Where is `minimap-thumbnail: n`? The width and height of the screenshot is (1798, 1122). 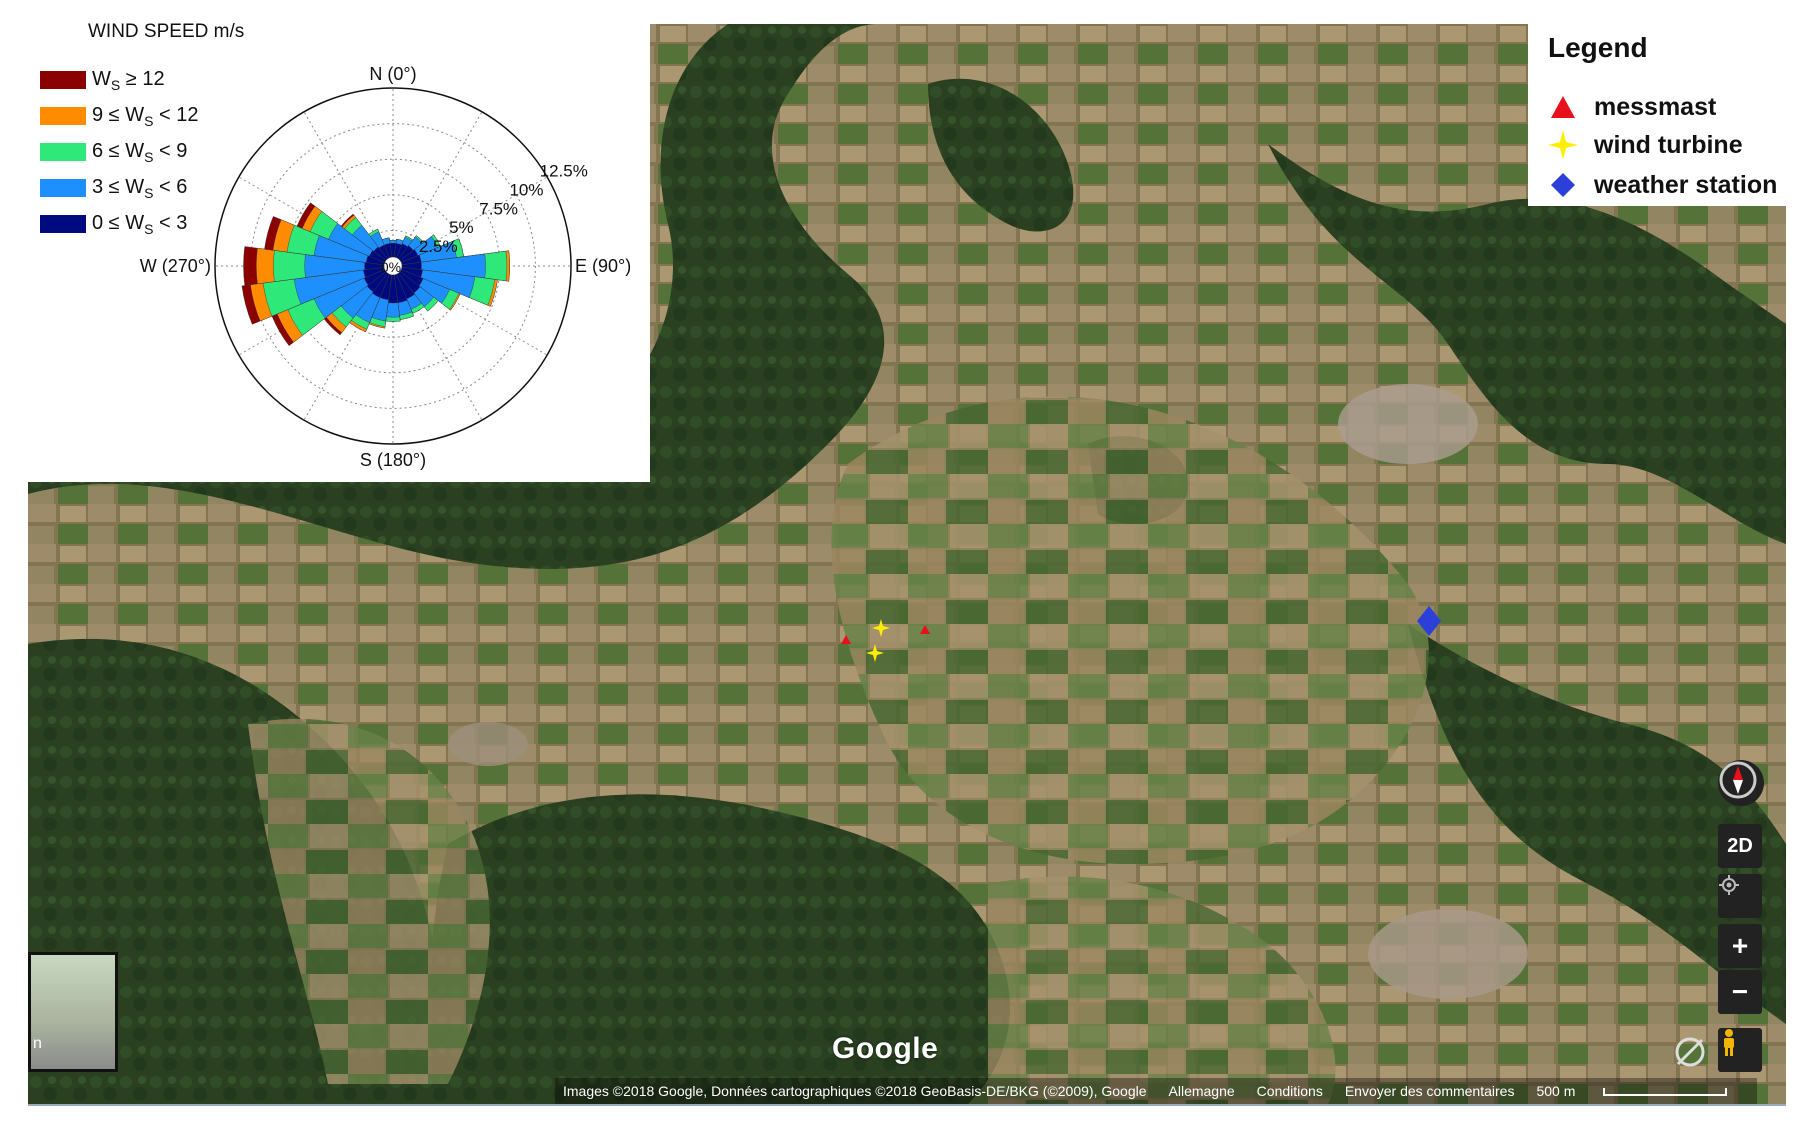
minimap-thumbnail: n is located at coordinates (73, 1012).